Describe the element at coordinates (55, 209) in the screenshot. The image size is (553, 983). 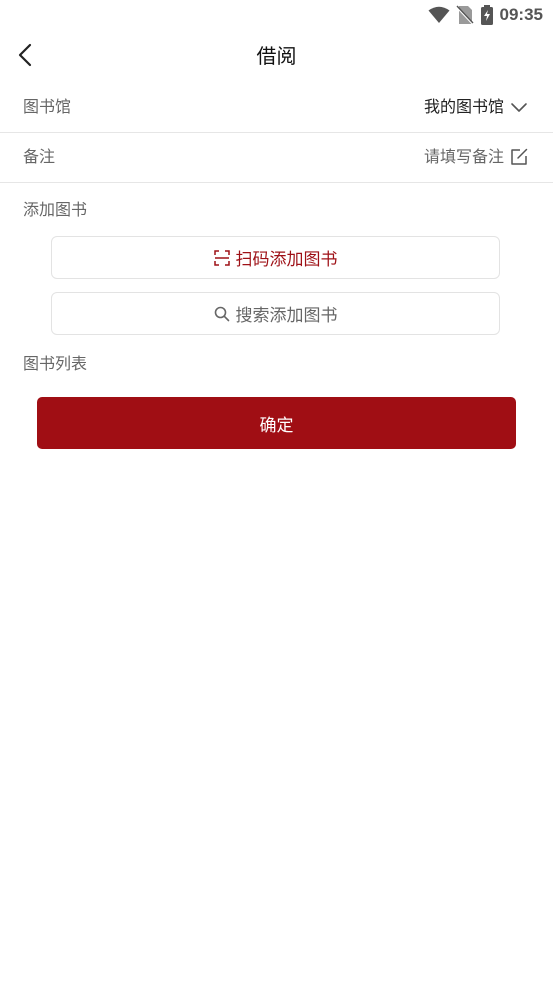
I see `add-books-label: 添加图书` at that location.